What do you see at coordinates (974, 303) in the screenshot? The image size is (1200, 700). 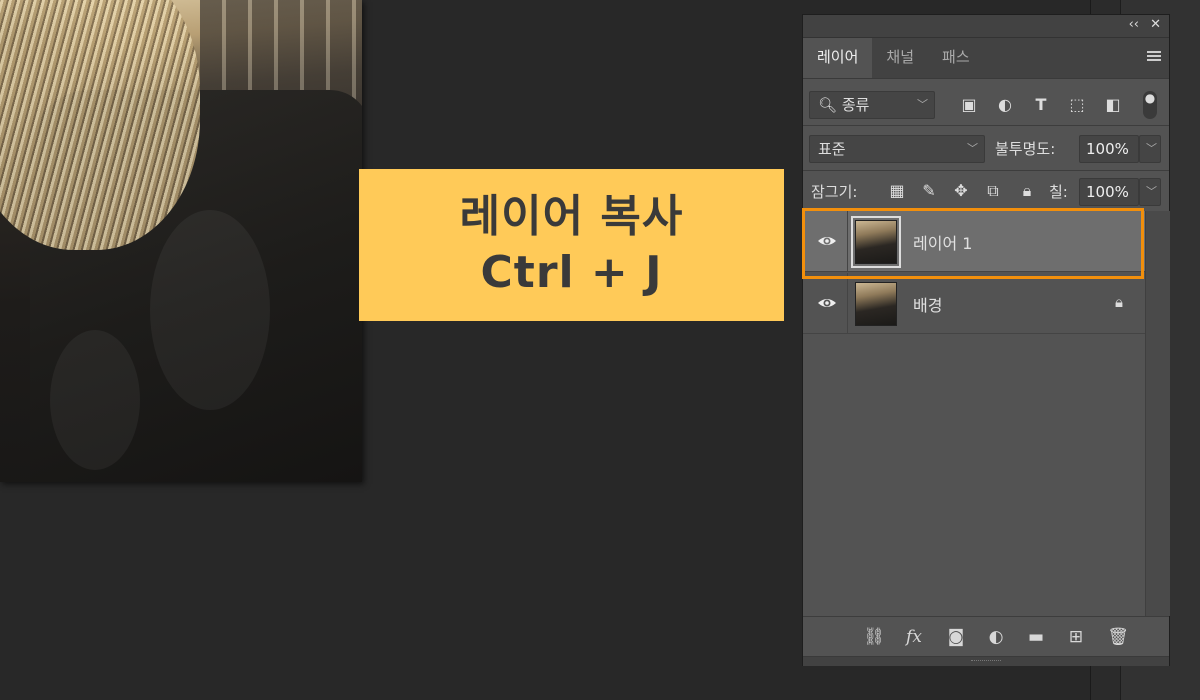 I see `layer-row-background: 배경 🔒︎` at bounding box center [974, 303].